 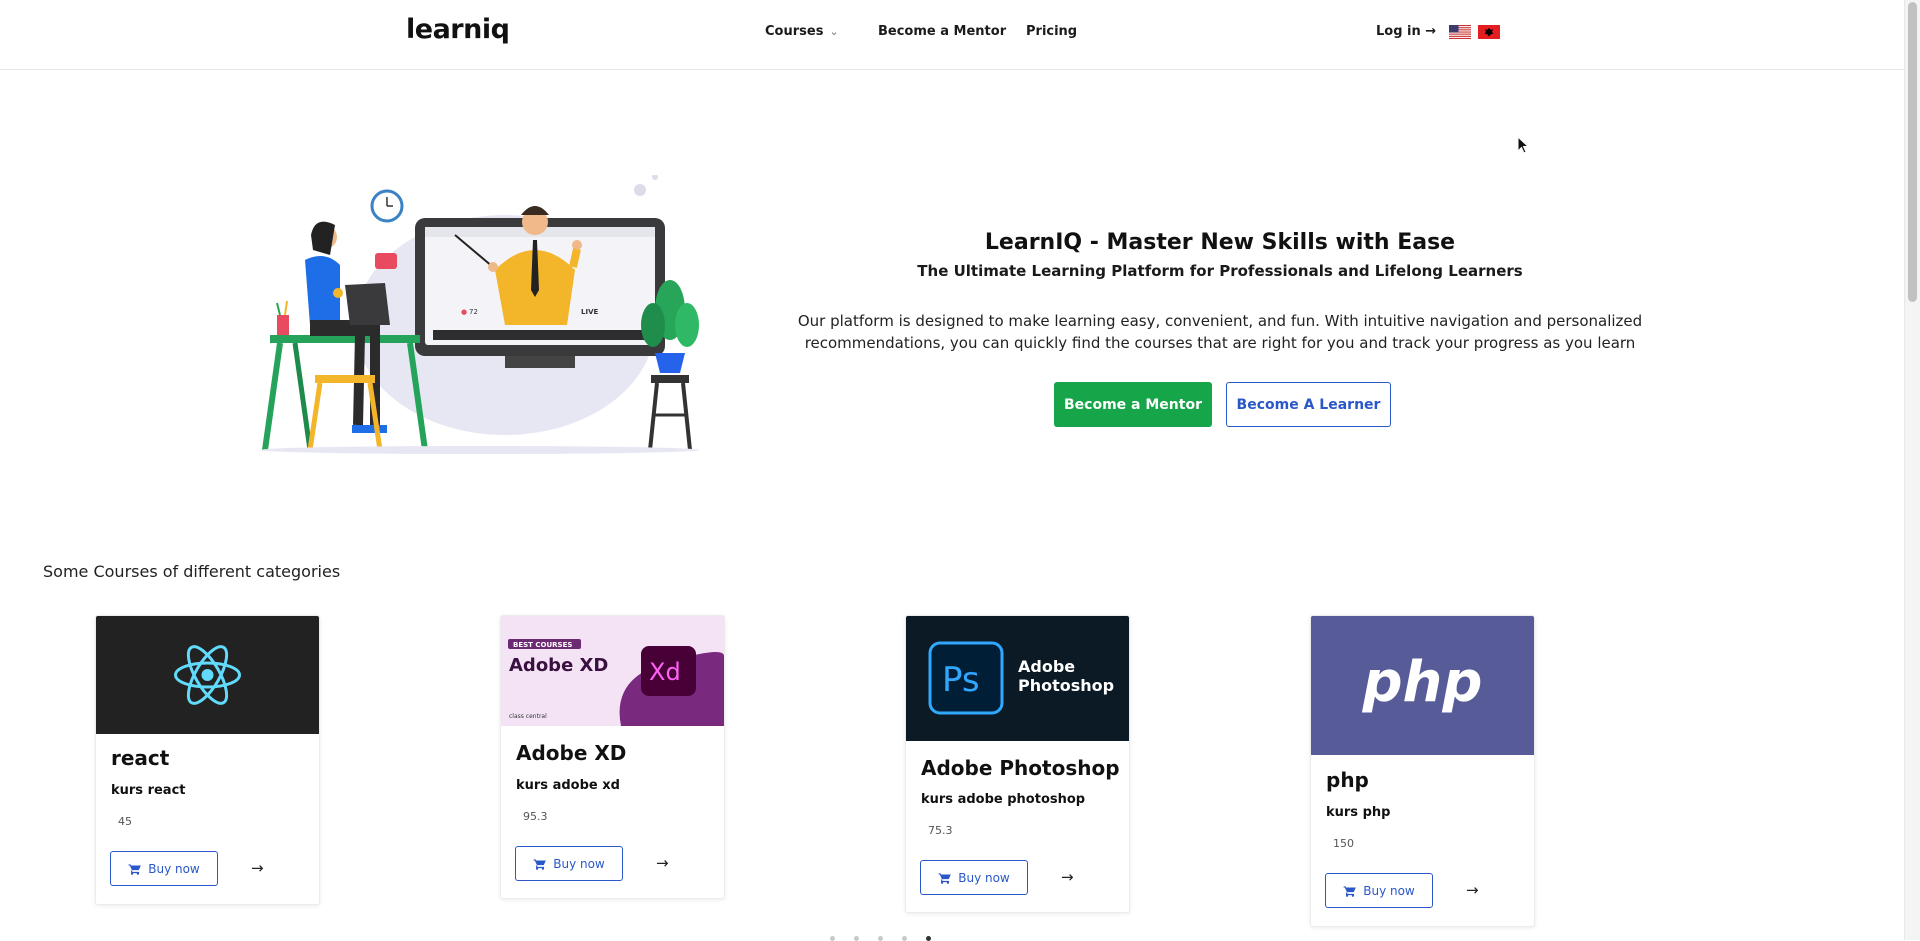 What do you see at coordinates (1220, 242) in the screenshot?
I see `hero-title: LearnIQ - Master New Skills with Ease` at bounding box center [1220, 242].